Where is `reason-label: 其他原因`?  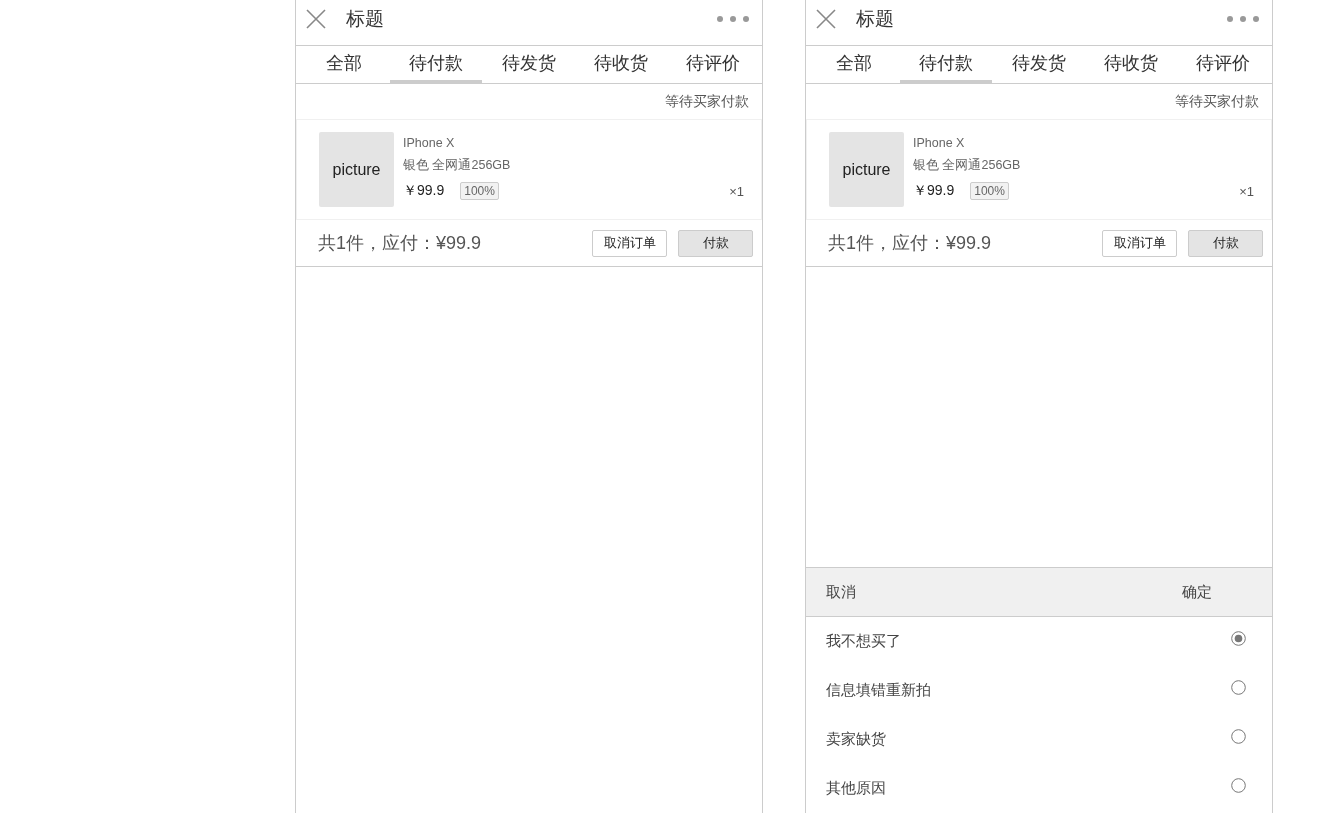
reason-label: 其他原因 is located at coordinates (856, 788).